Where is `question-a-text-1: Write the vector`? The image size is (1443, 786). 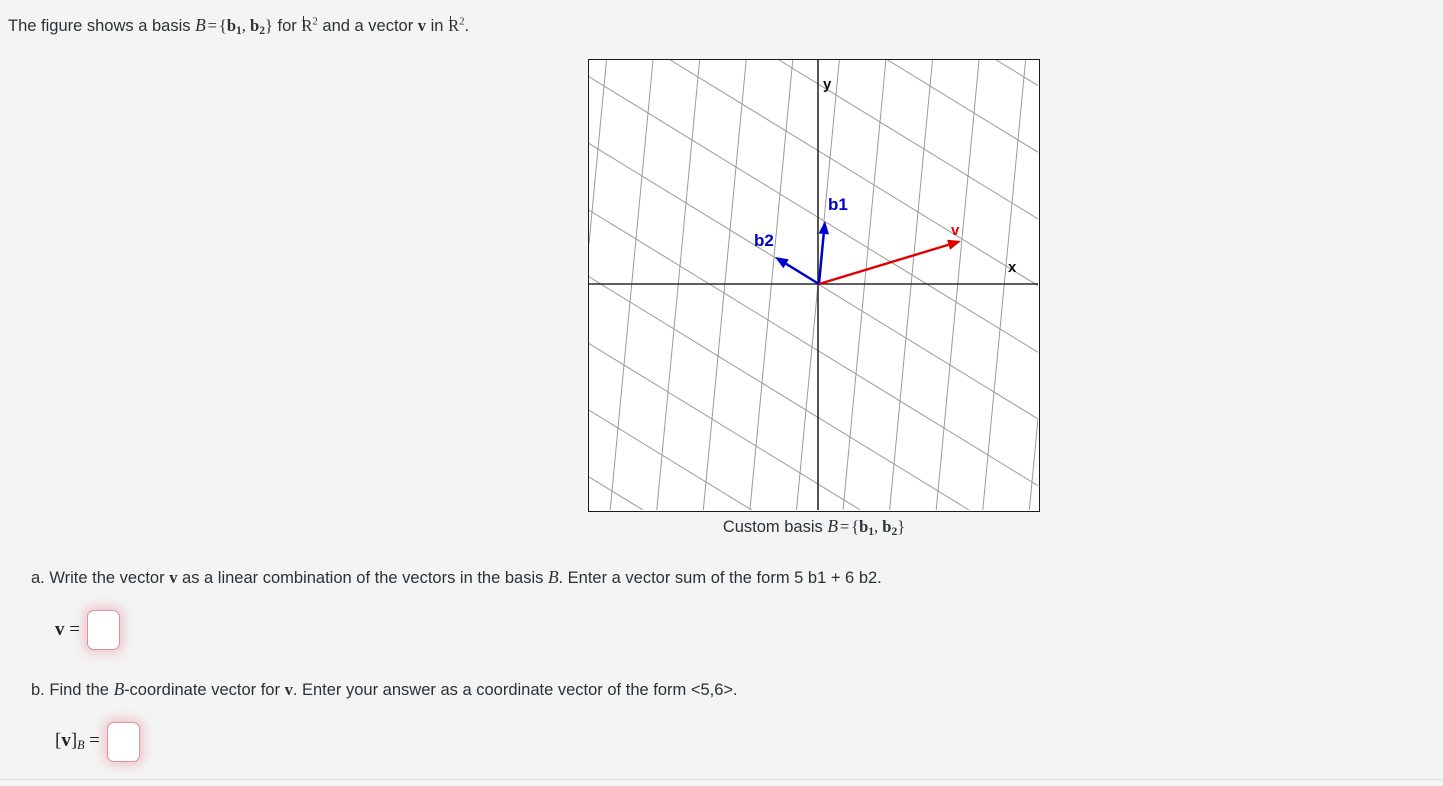
question-a-text-1: Write the vector is located at coordinates (109, 578).